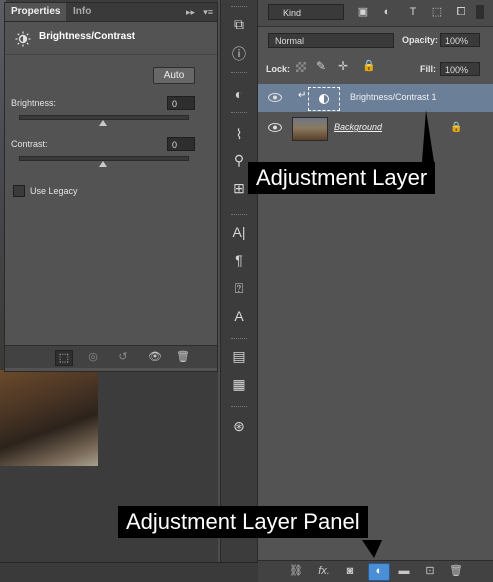  I want to click on lock-label: Lock:, so click(278, 69).